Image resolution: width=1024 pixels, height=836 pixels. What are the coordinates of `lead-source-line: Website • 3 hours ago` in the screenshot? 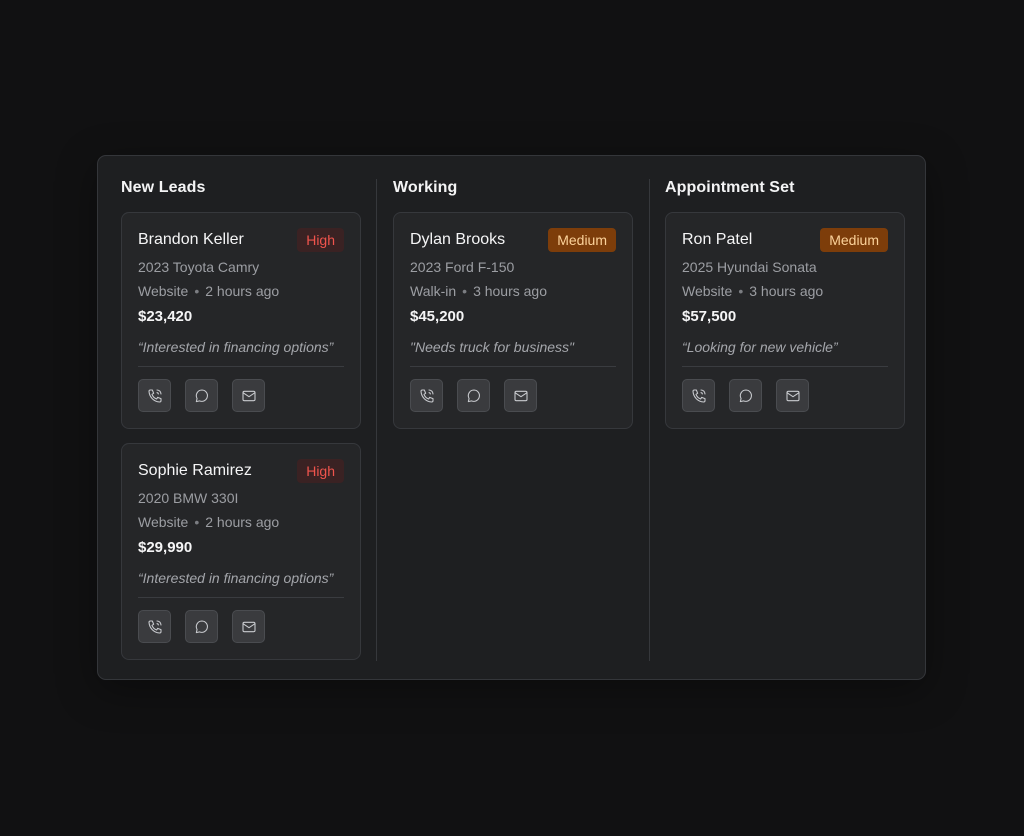 It's located at (752, 291).